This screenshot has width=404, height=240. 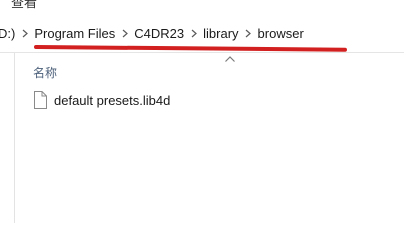 What do you see at coordinates (24, 5) in the screenshot?
I see `menu-partial-text: 查看` at bounding box center [24, 5].